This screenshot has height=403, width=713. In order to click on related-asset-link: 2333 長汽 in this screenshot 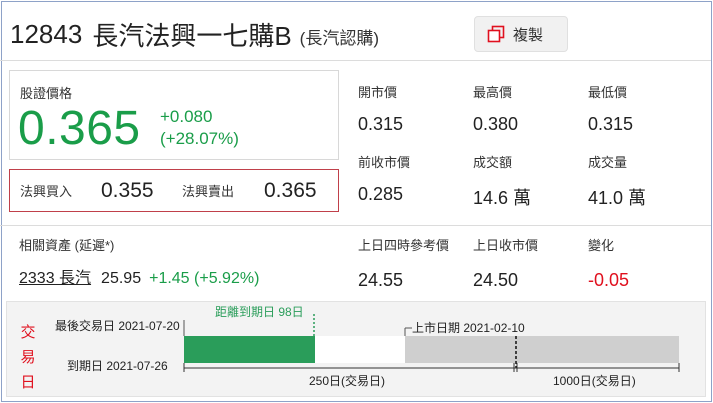, I will do `click(55, 276)`.